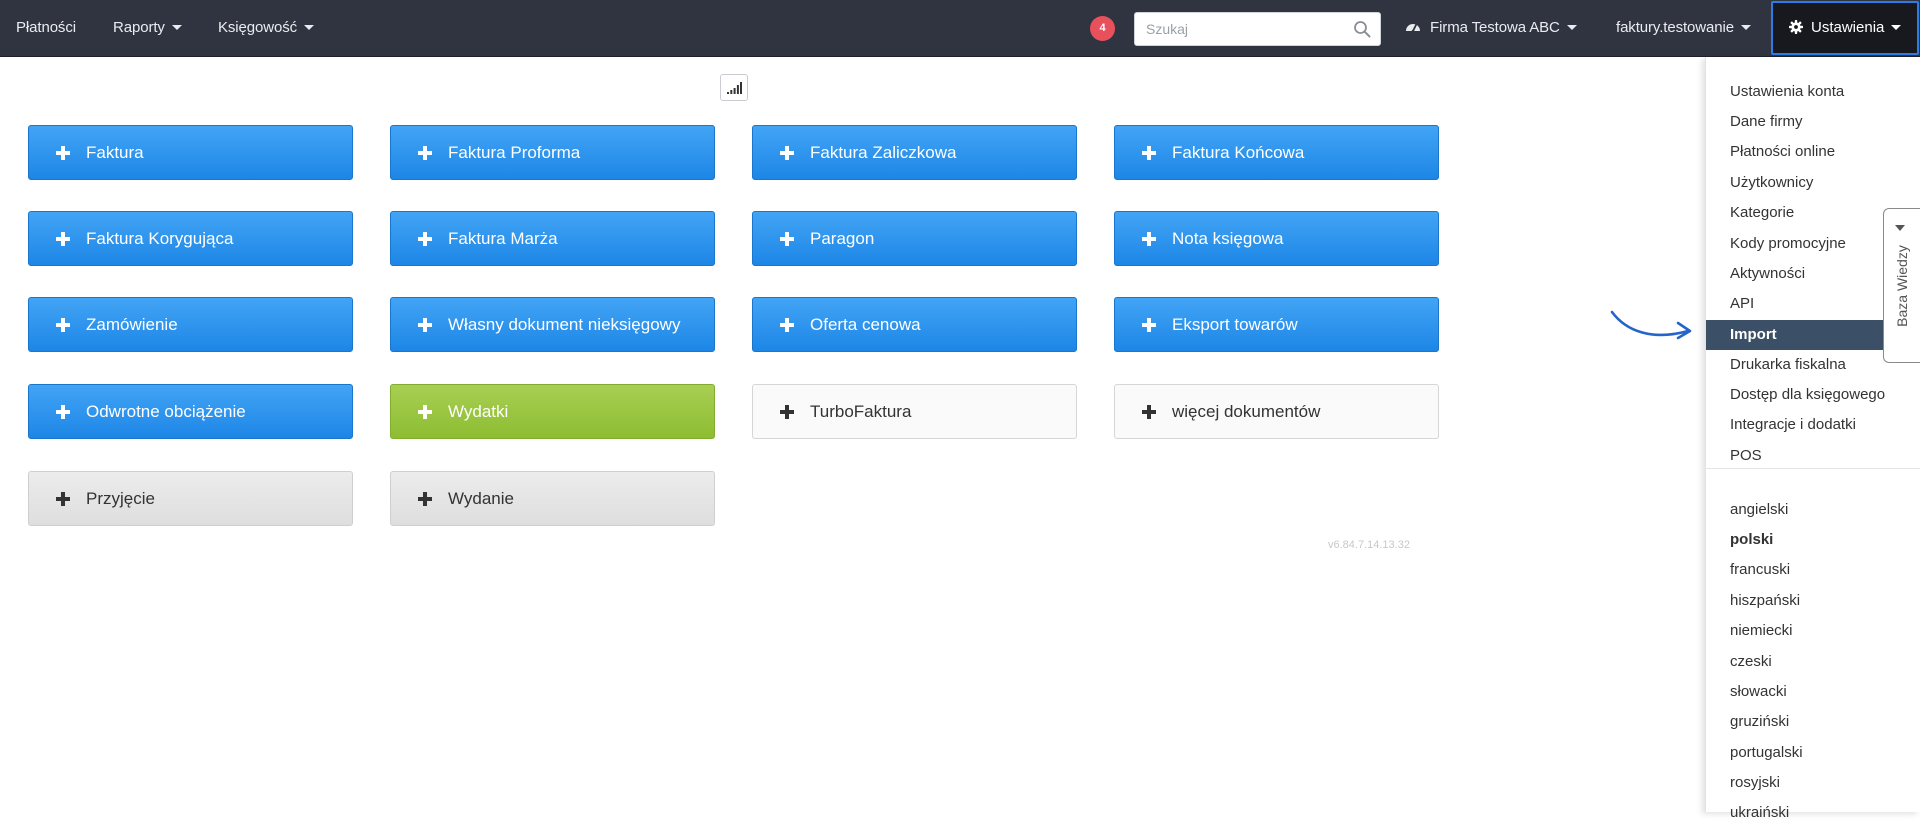  What do you see at coordinates (883, 152) in the screenshot?
I see `button-label: Faktura Zaliczkowa` at bounding box center [883, 152].